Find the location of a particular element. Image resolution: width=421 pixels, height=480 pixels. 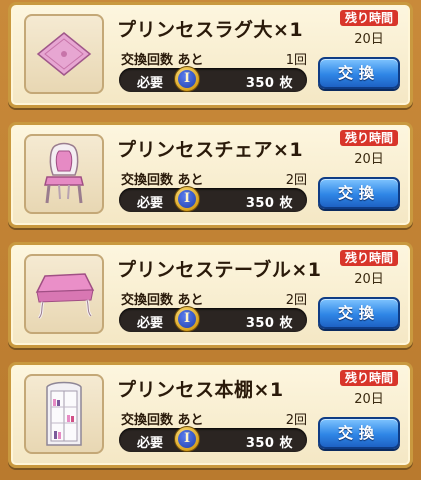

item-name: プリンセスチェア×1 is located at coordinates (210, 150).